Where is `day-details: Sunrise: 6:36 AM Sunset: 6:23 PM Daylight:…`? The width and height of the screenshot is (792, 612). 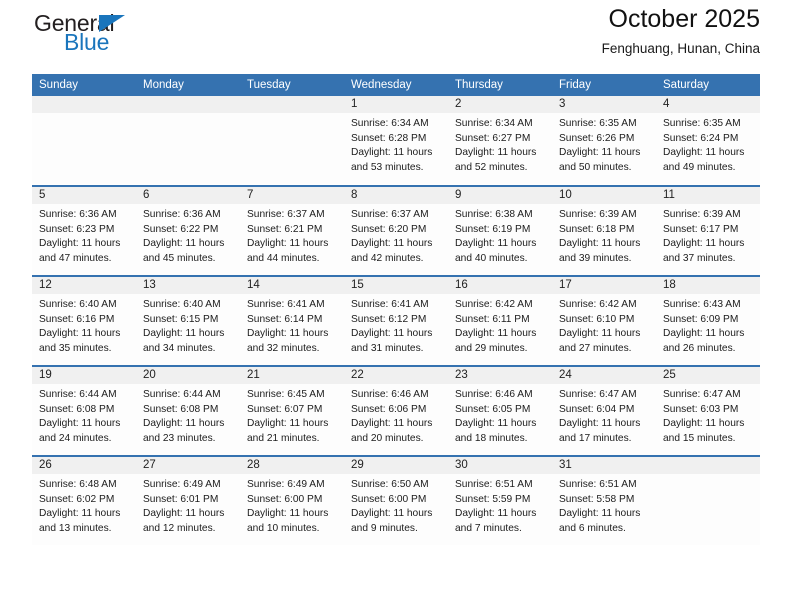
day-details: Sunrise: 6:36 AM Sunset: 6:23 PM Daylight:… is located at coordinates (84, 235).